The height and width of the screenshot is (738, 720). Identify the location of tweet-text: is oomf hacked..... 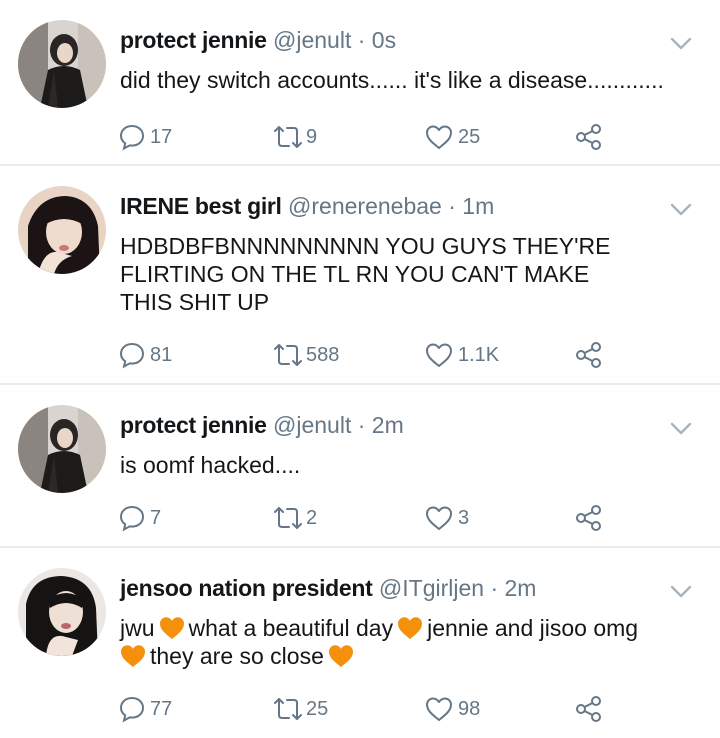
(410, 465).